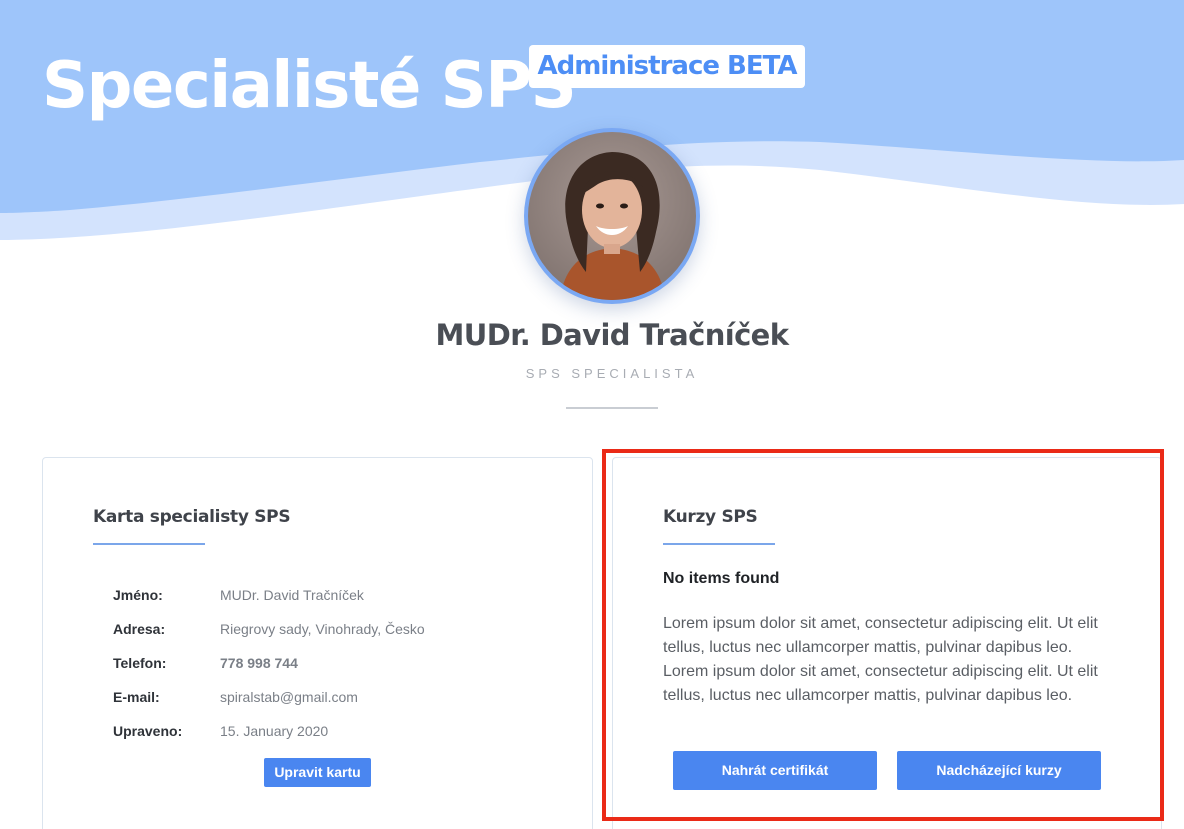 The image size is (1184, 829). I want to click on info-label: Jméno:, so click(138, 595).